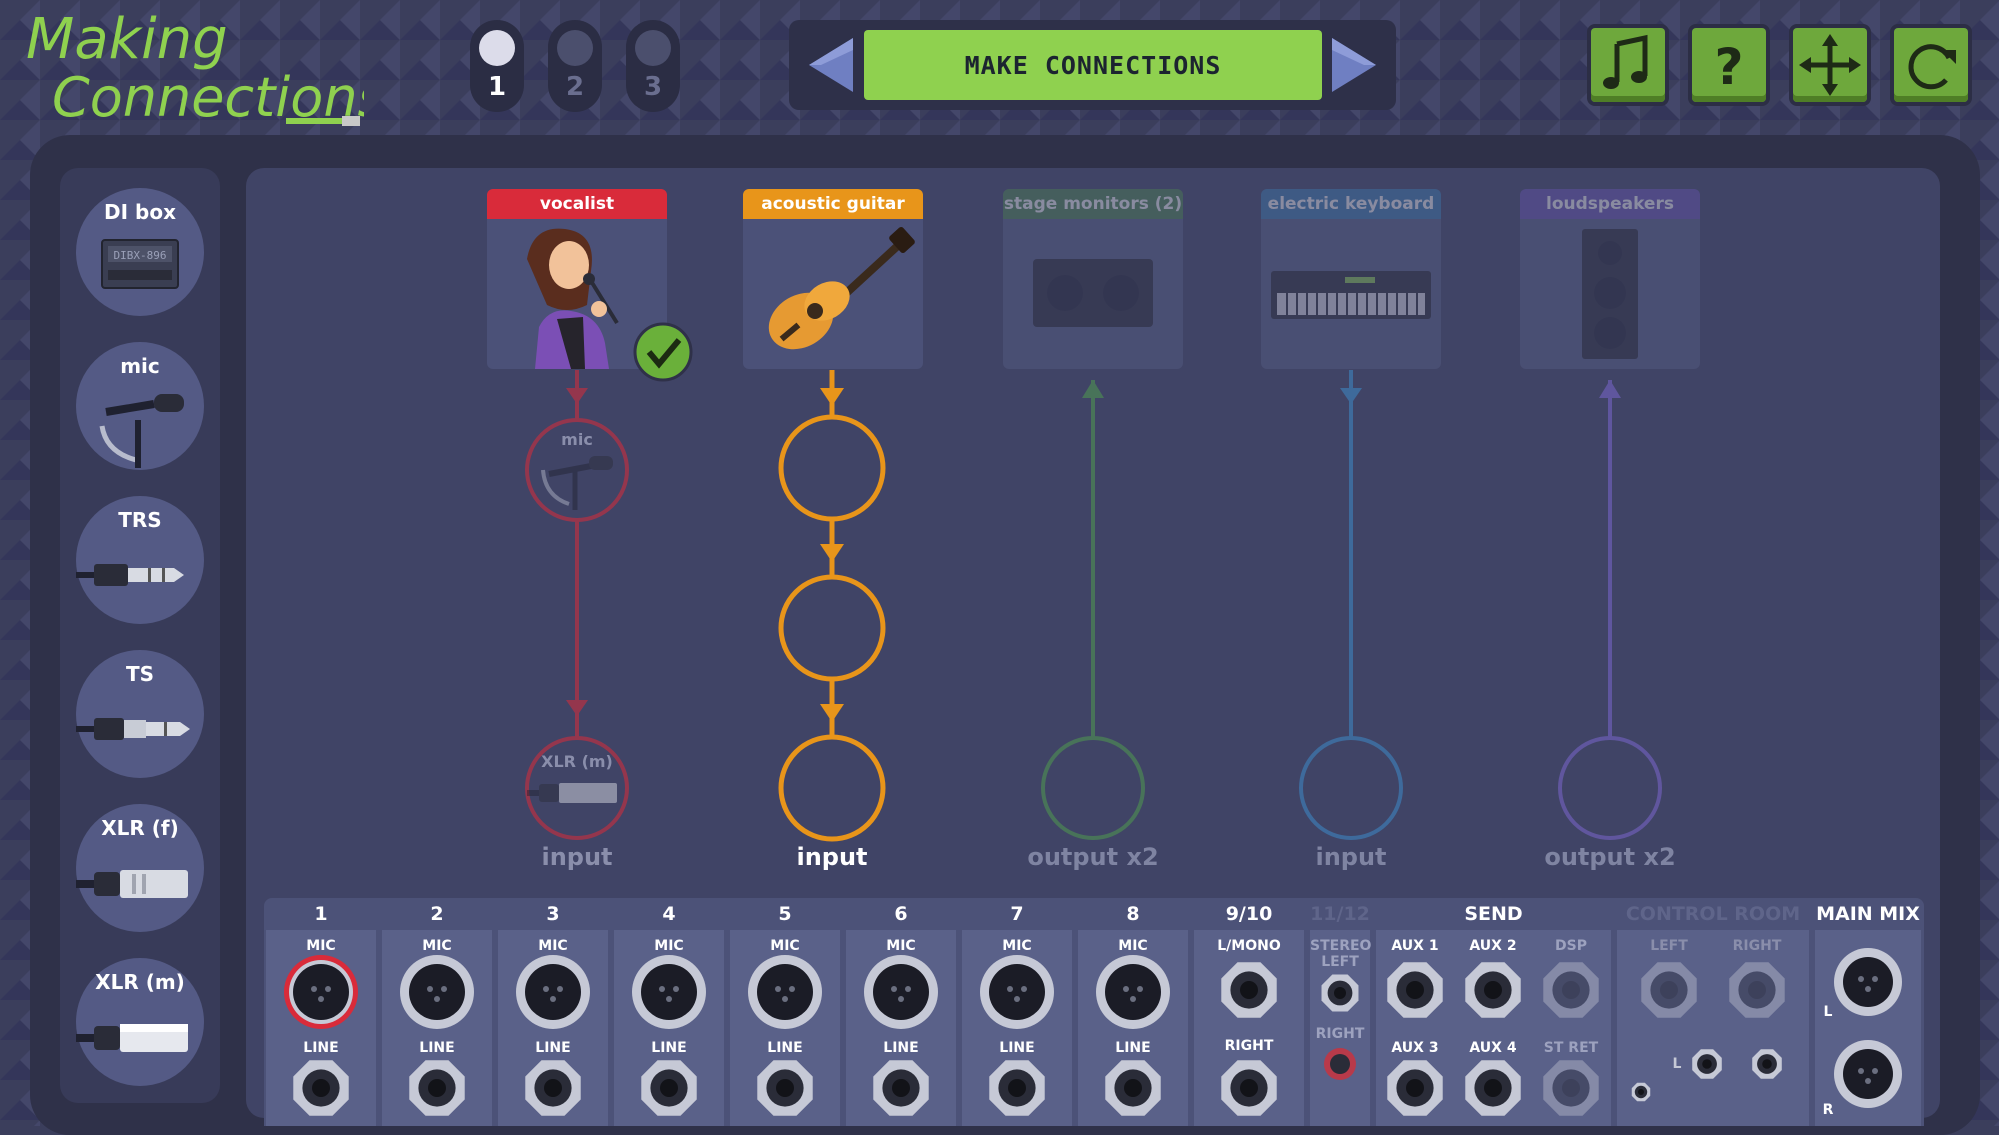 The height and width of the screenshot is (1135, 1999). What do you see at coordinates (1415, 946) in the screenshot?
I see `jack-label: AUX 1` at bounding box center [1415, 946].